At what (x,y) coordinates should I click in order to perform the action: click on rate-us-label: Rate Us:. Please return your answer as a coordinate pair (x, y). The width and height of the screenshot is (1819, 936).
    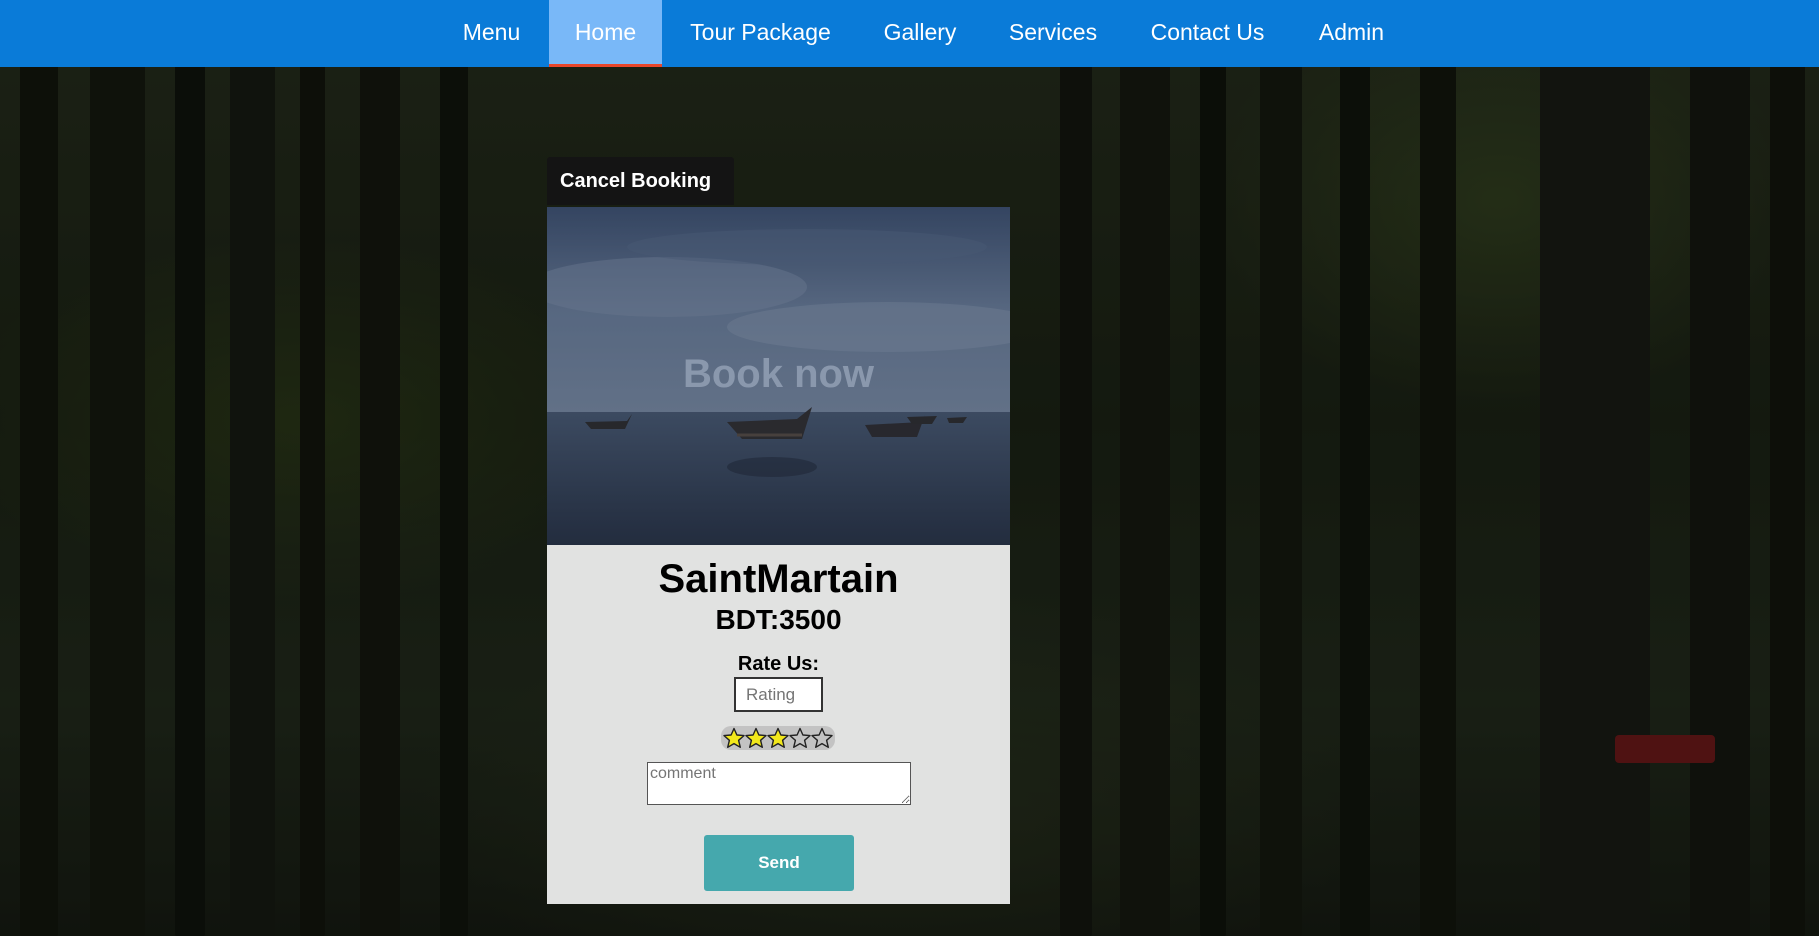
    Looking at the image, I should click on (778, 664).